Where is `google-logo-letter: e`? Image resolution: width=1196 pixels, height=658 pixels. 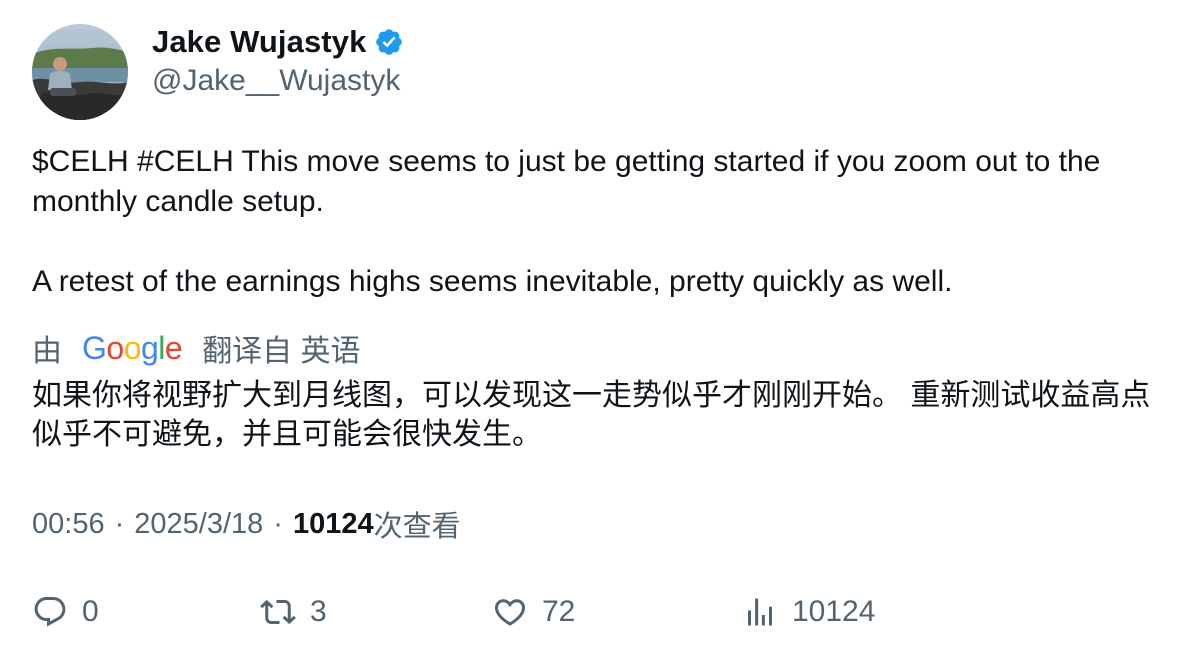
google-logo-letter: e is located at coordinates (173, 347).